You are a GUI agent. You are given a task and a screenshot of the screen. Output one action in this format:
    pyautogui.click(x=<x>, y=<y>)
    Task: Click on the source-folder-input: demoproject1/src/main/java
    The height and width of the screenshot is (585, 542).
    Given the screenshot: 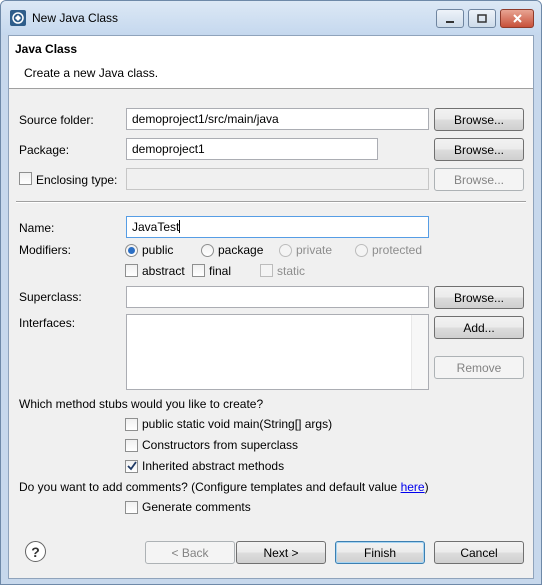 What is the action you would take?
    pyautogui.click(x=277, y=119)
    